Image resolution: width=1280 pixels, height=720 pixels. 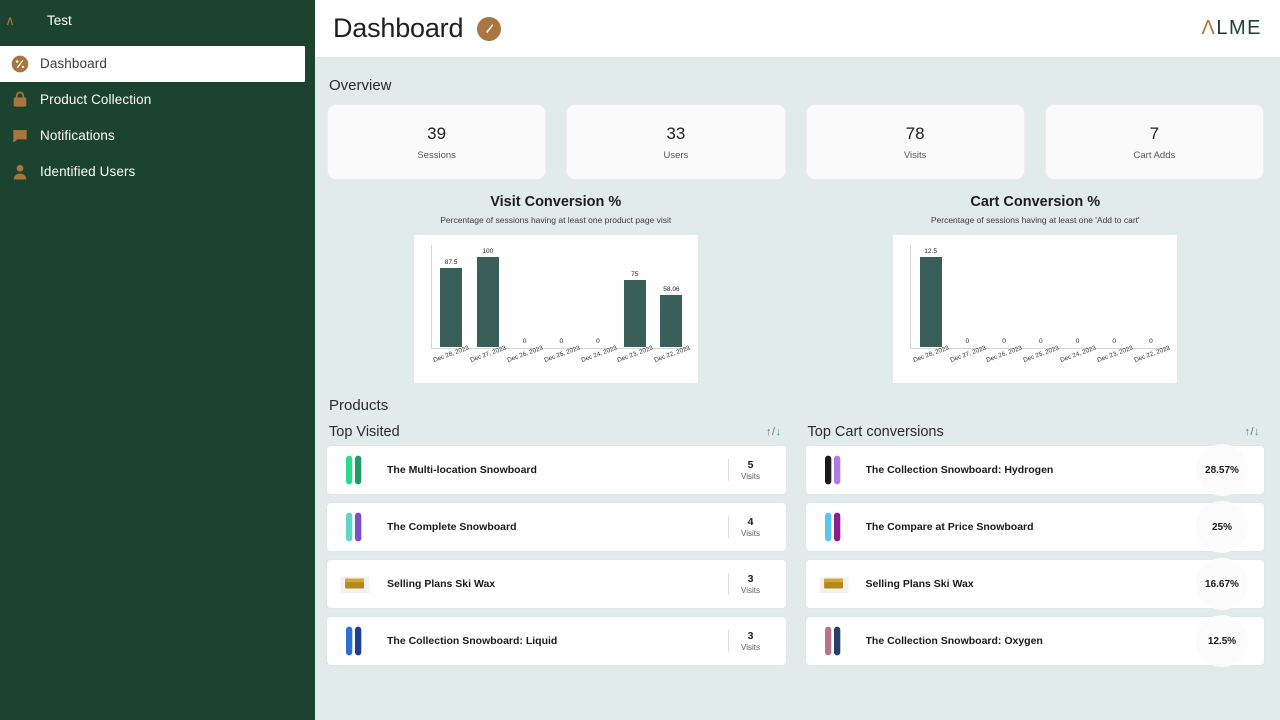 What do you see at coordinates (452, 527) in the screenshot?
I see `product-name: The Complete Snowboard` at bounding box center [452, 527].